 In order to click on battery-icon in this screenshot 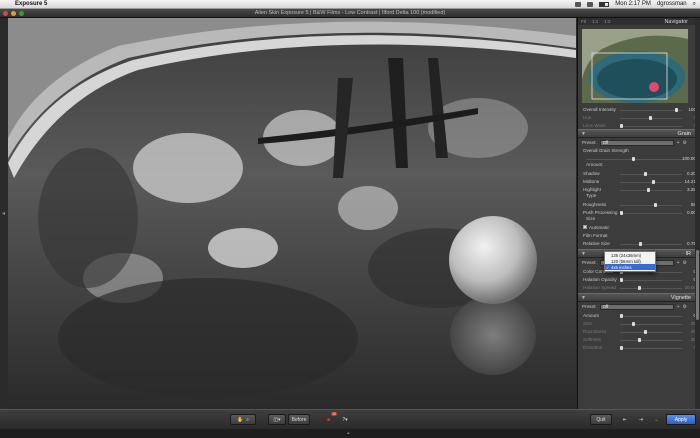, I will do `click(604, 4)`.